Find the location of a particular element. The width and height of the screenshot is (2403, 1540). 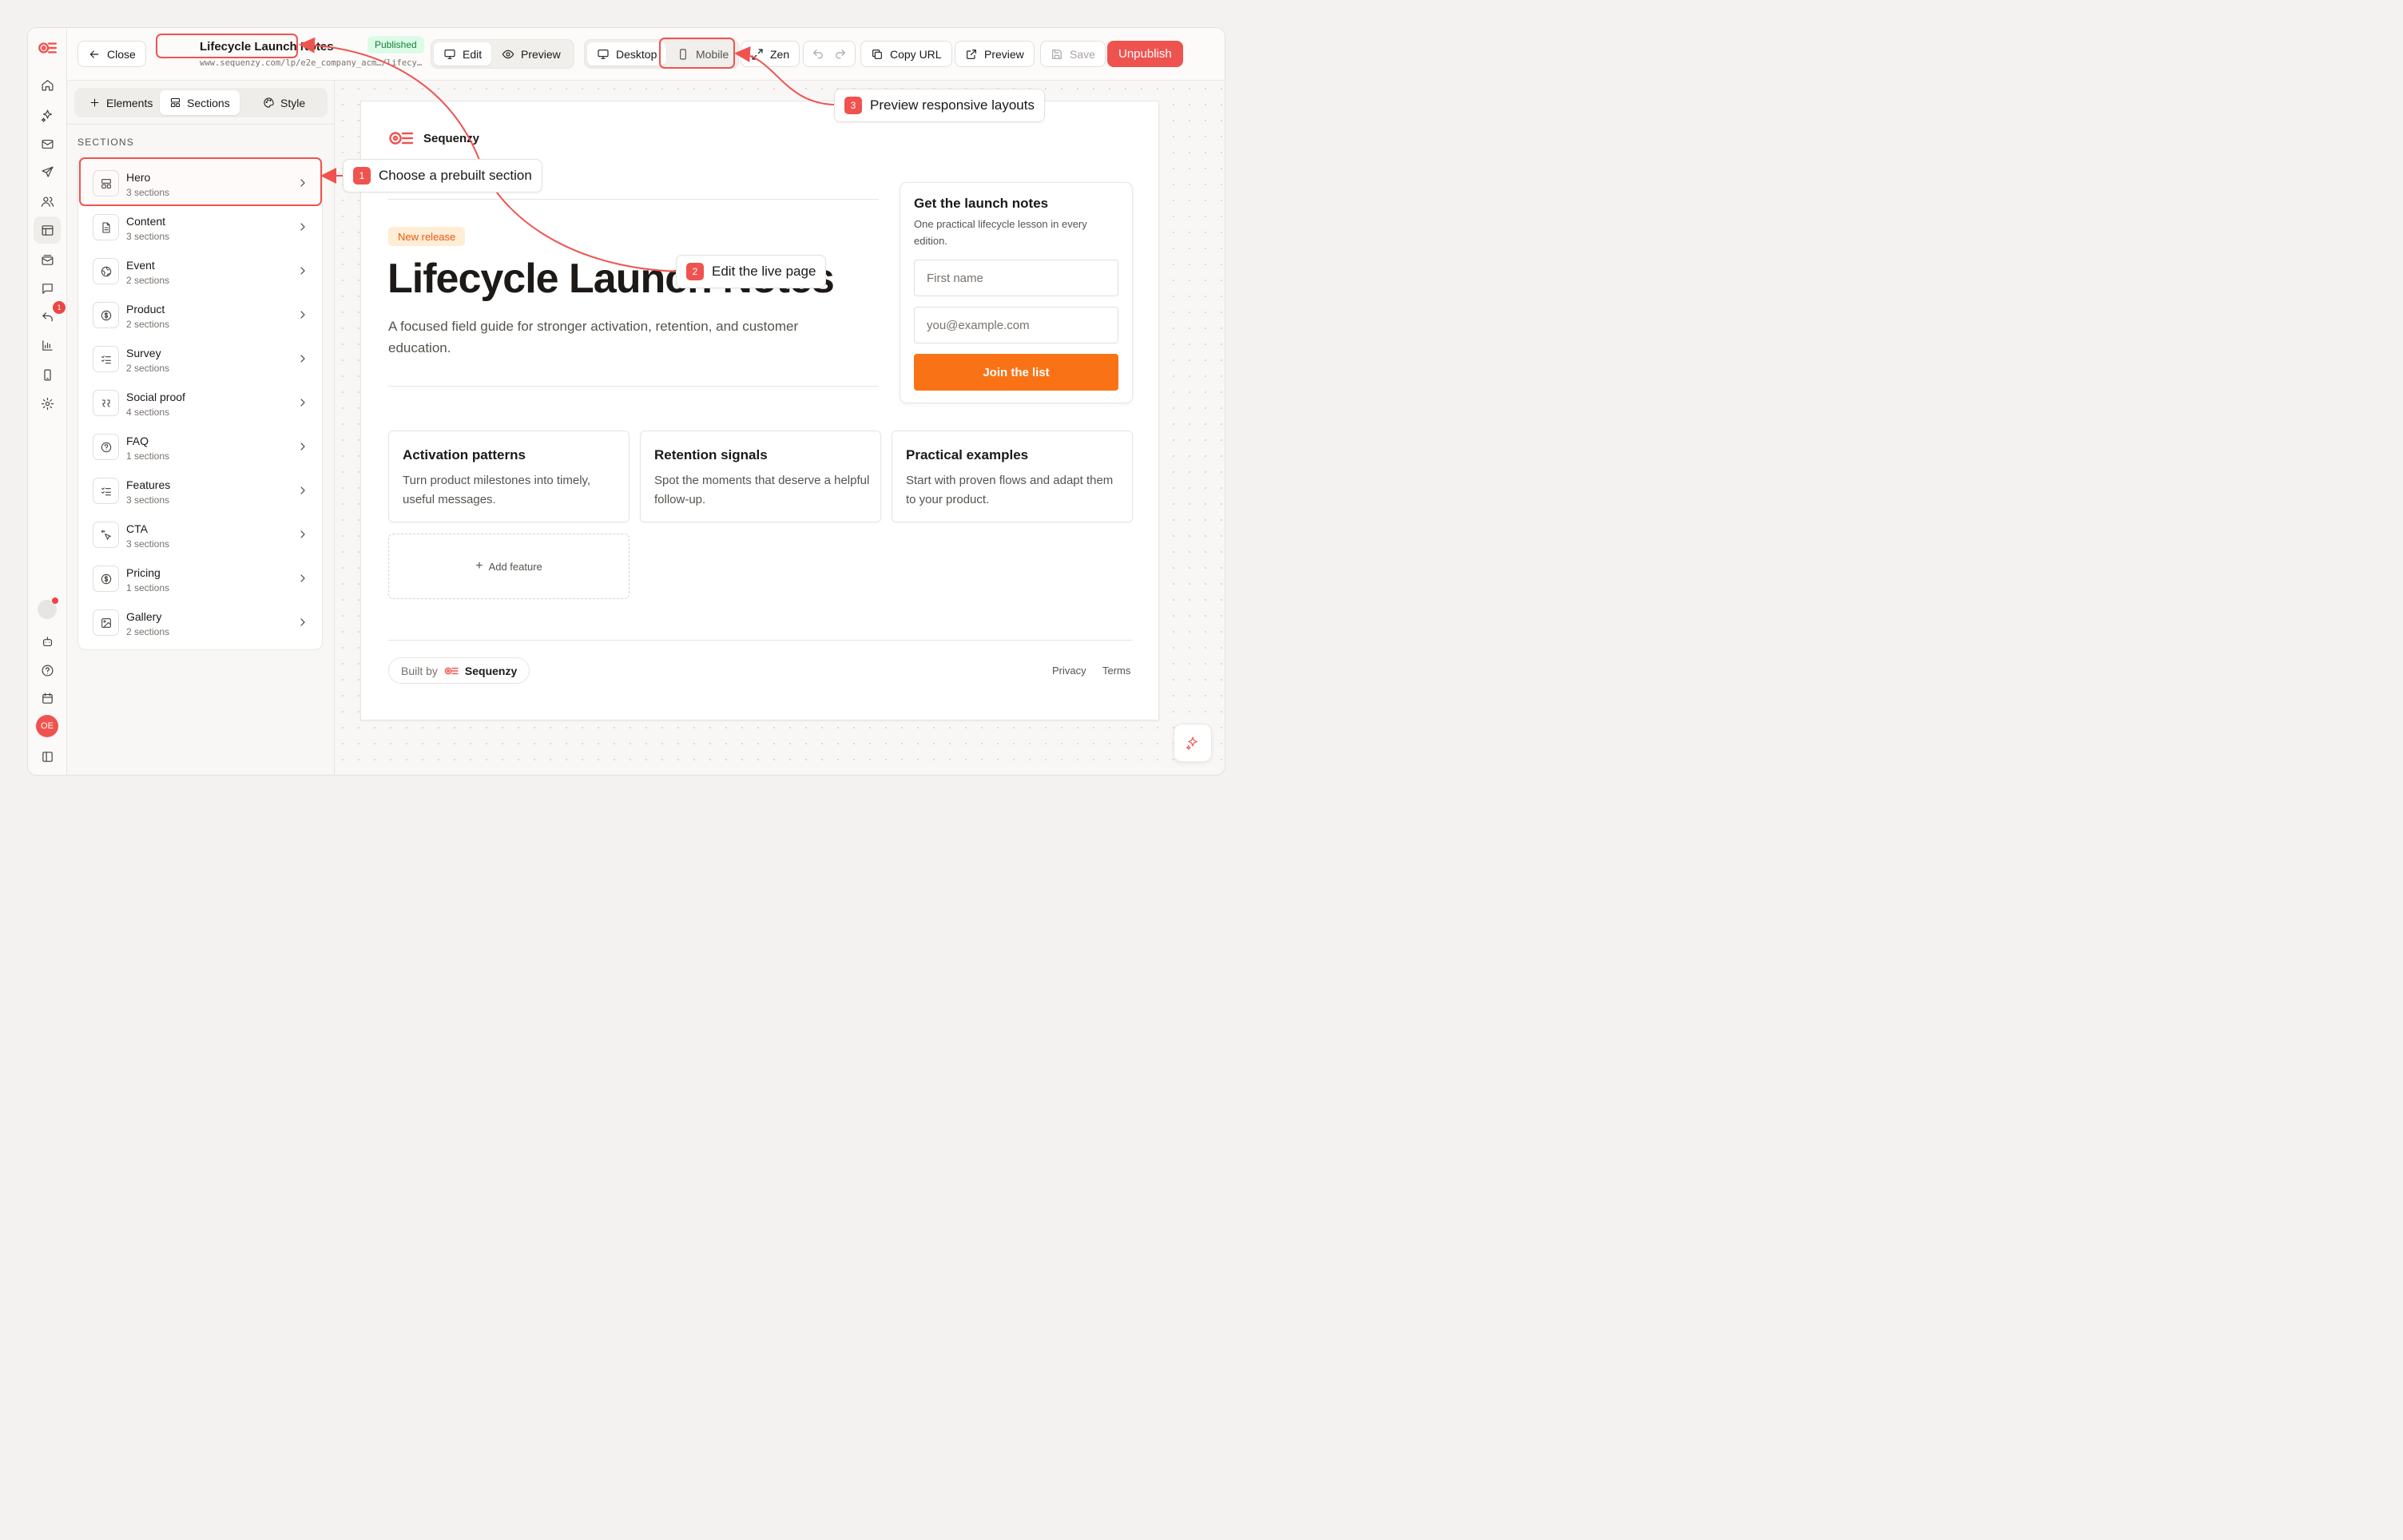

notification-dot is located at coordinates (48, 608).